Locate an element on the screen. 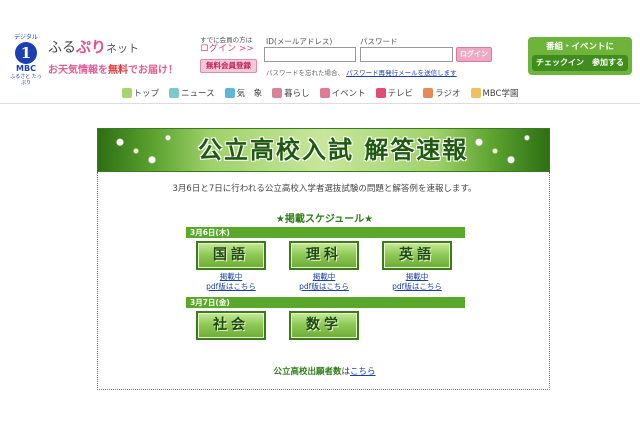  event-box: 番組・イベントに チェックイン 参加する is located at coordinates (580, 56).